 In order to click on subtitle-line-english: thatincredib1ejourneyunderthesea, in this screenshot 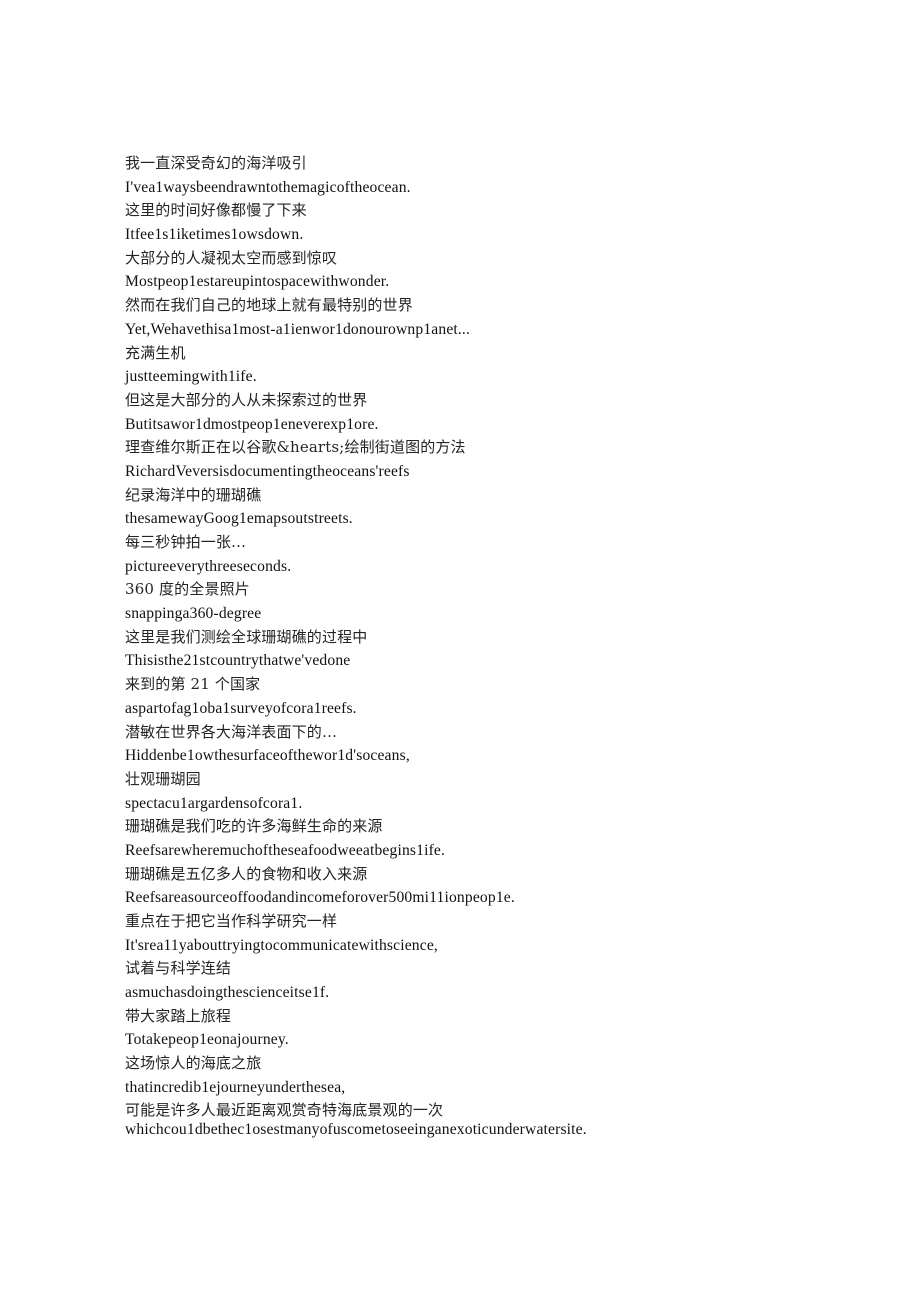, I will do `click(235, 1087)`.